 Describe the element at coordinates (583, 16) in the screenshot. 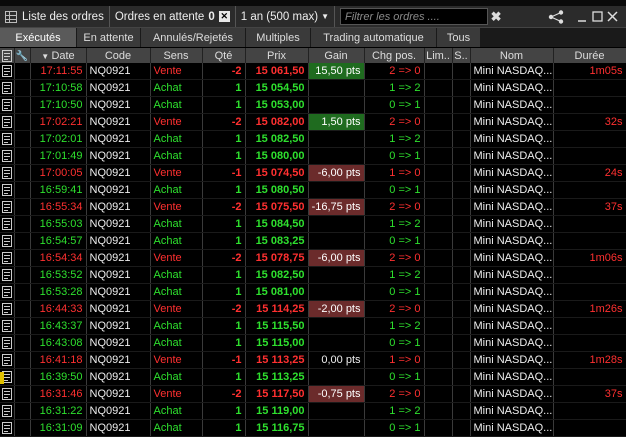

I see `minimize-icon` at that location.